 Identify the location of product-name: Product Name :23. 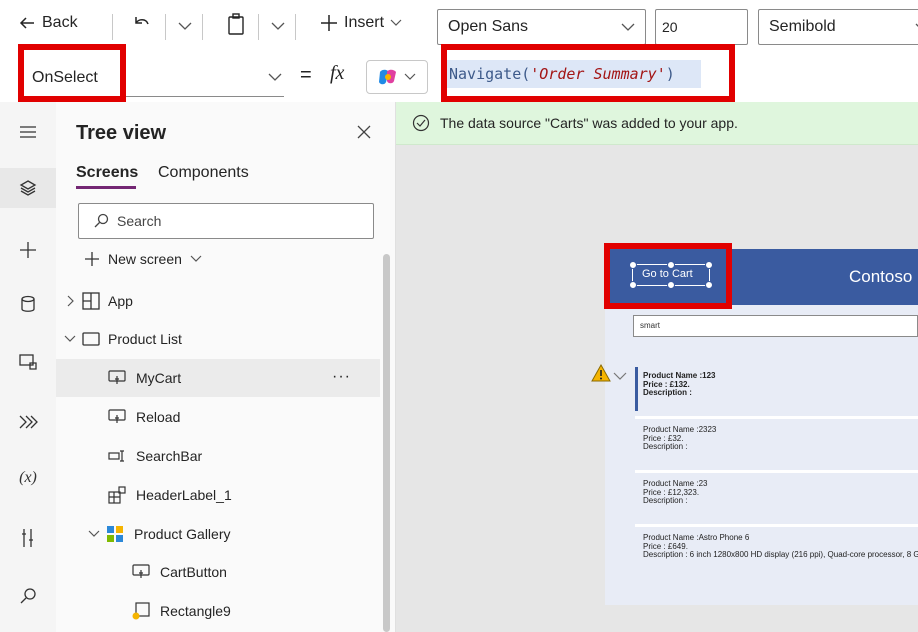
(675, 483).